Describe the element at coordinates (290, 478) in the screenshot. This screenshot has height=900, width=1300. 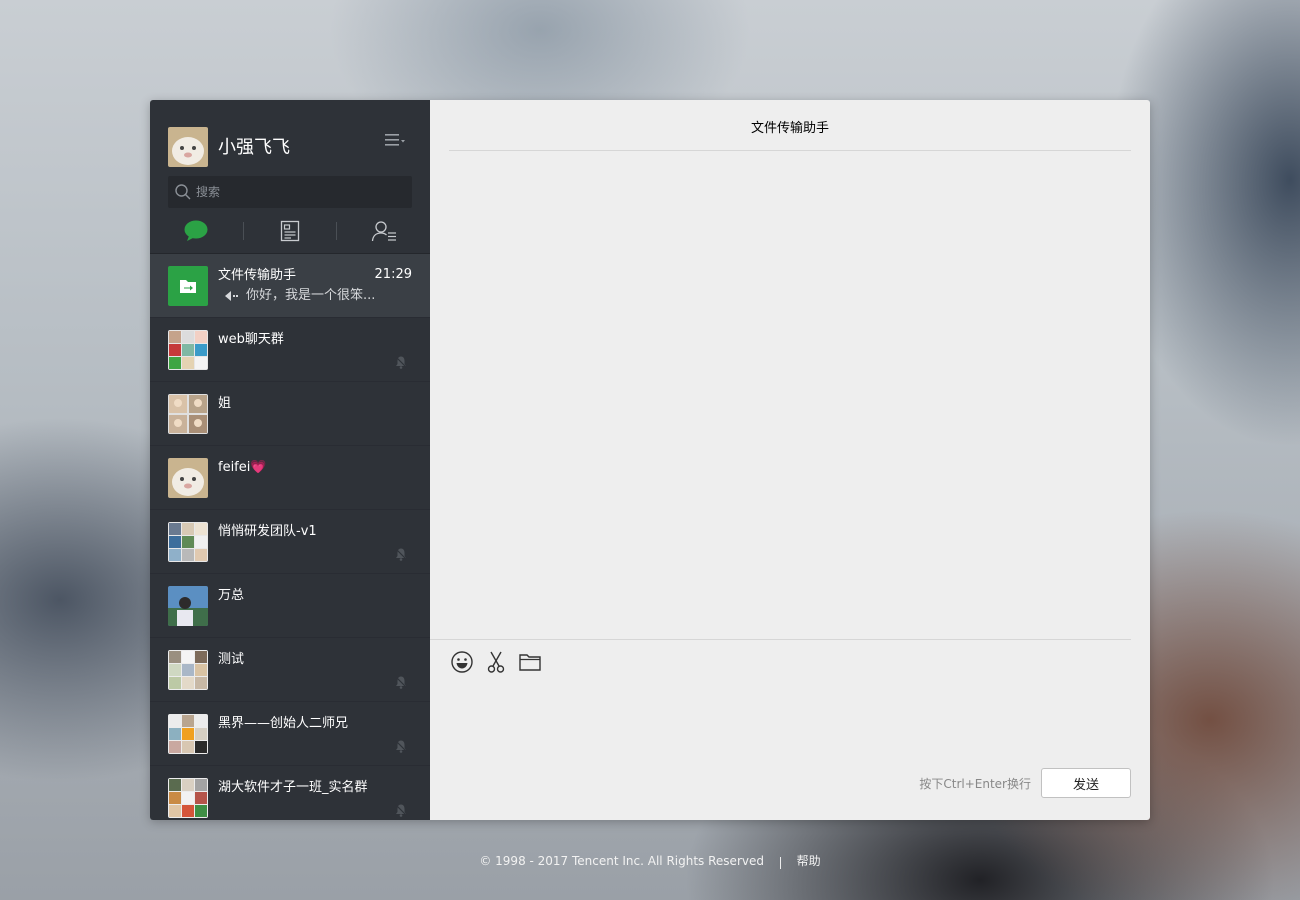
I see `conversation-item: feifei💗` at that location.